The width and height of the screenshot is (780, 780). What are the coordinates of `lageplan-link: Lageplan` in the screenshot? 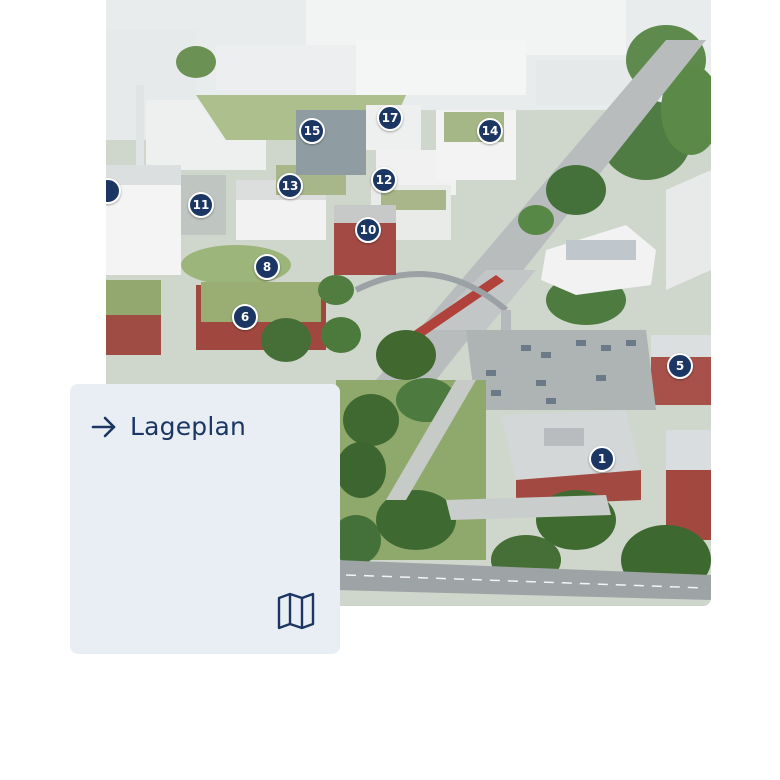 It's located at (168, 426).